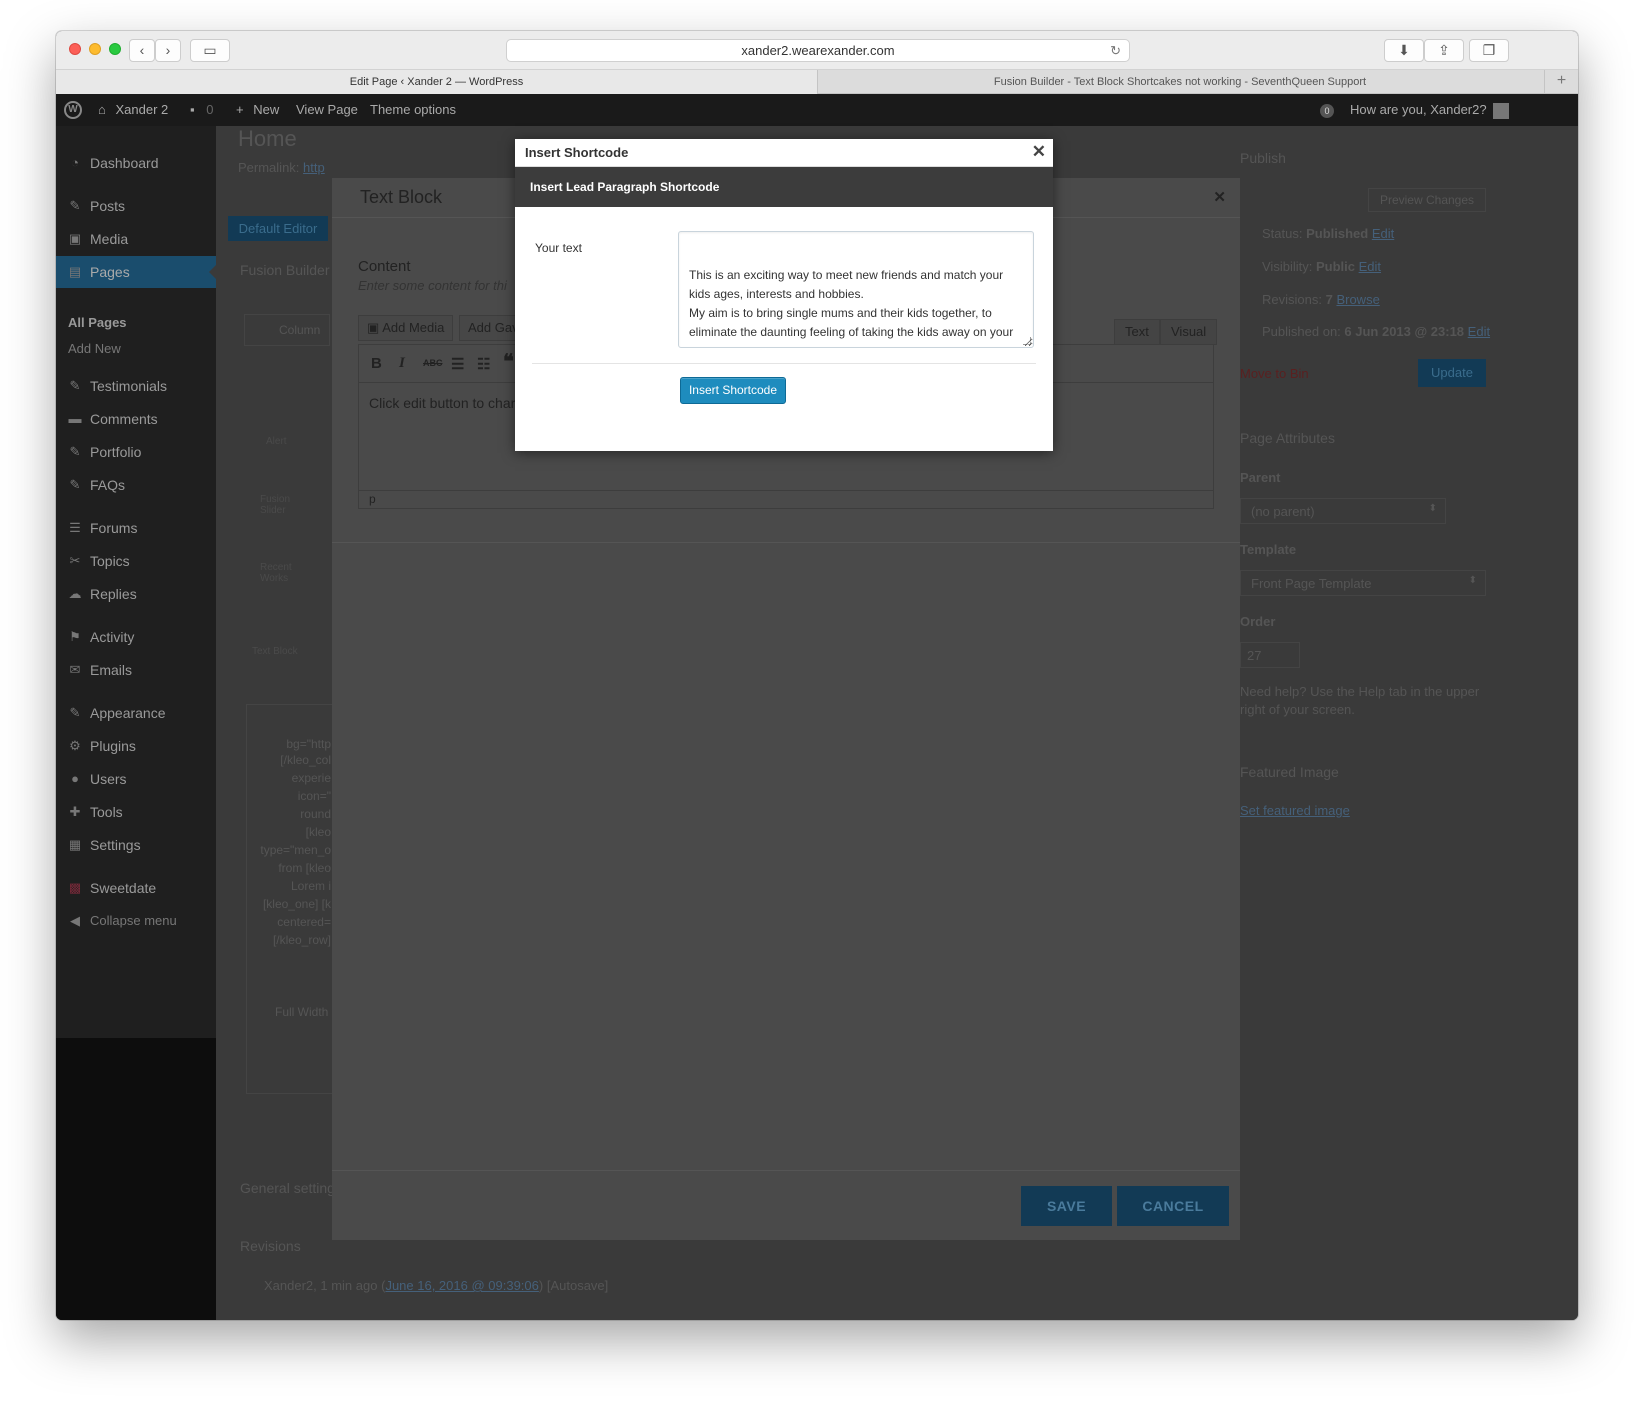 This screenshot has height=1401, width=1634. Describe the element at coordinates (327, 110) in the screenshot. I see `admin-bar-view-page: View Page` at that location.